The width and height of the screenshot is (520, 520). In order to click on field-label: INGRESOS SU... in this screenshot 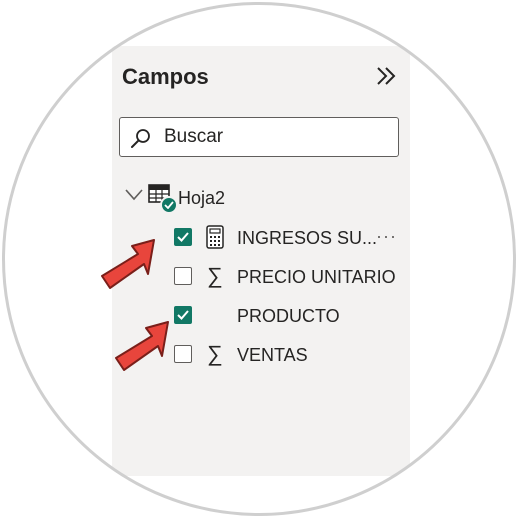, I will do `click(307, 238)`.